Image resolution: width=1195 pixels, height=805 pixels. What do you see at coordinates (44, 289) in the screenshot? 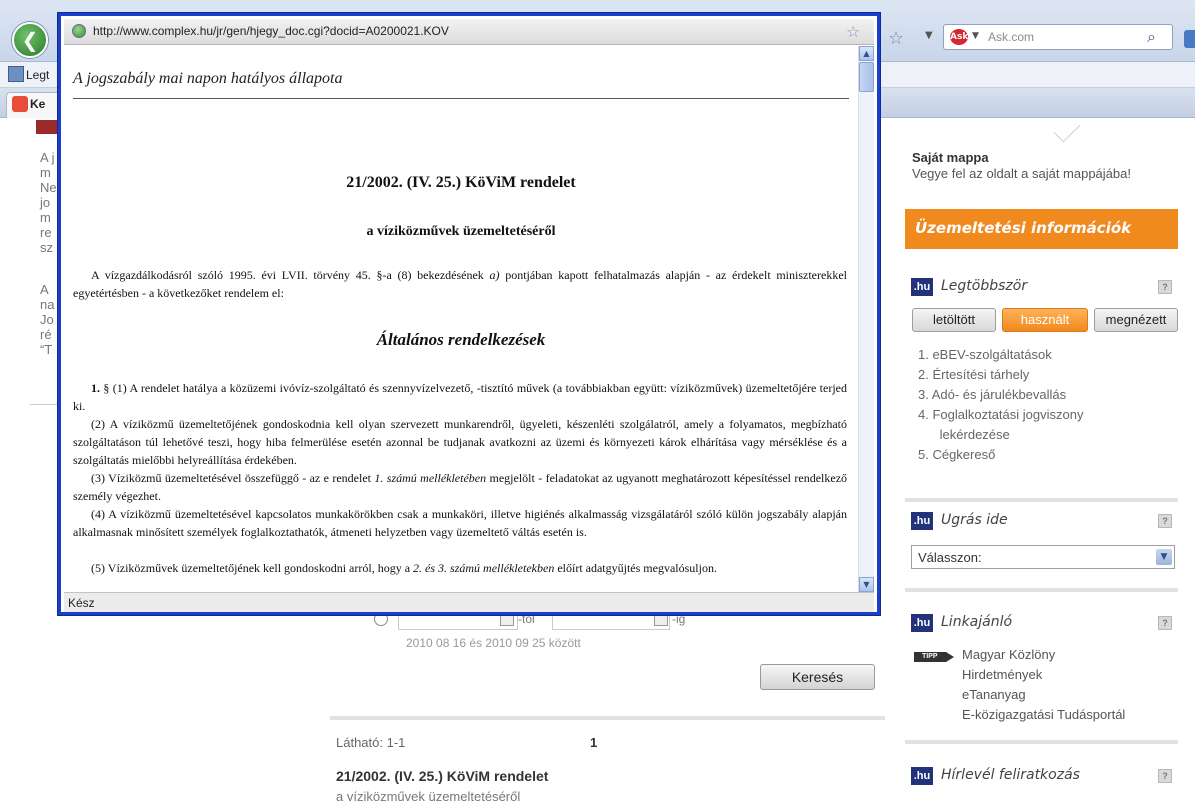
I see `left-text-fragment: A` at bounding box center [44, 289].